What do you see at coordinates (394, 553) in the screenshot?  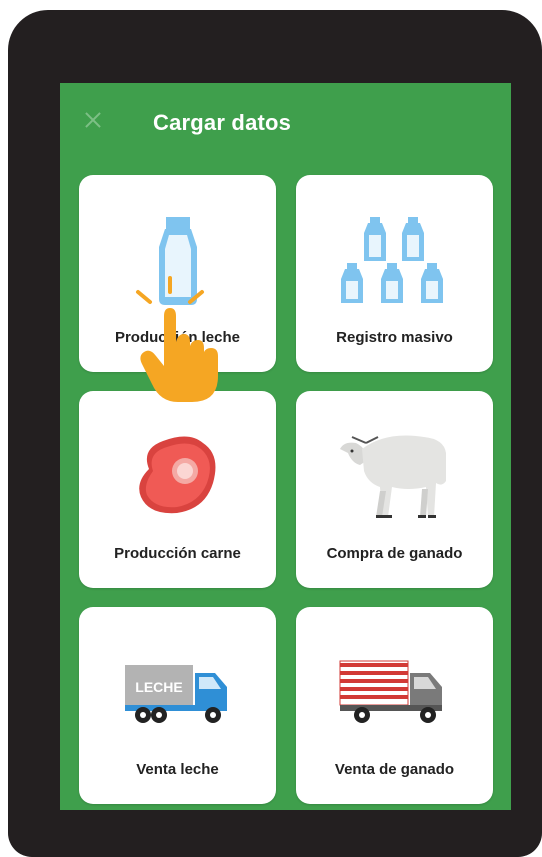 I see `card-label: Compra de ganado` at bounding box center [394, 553].